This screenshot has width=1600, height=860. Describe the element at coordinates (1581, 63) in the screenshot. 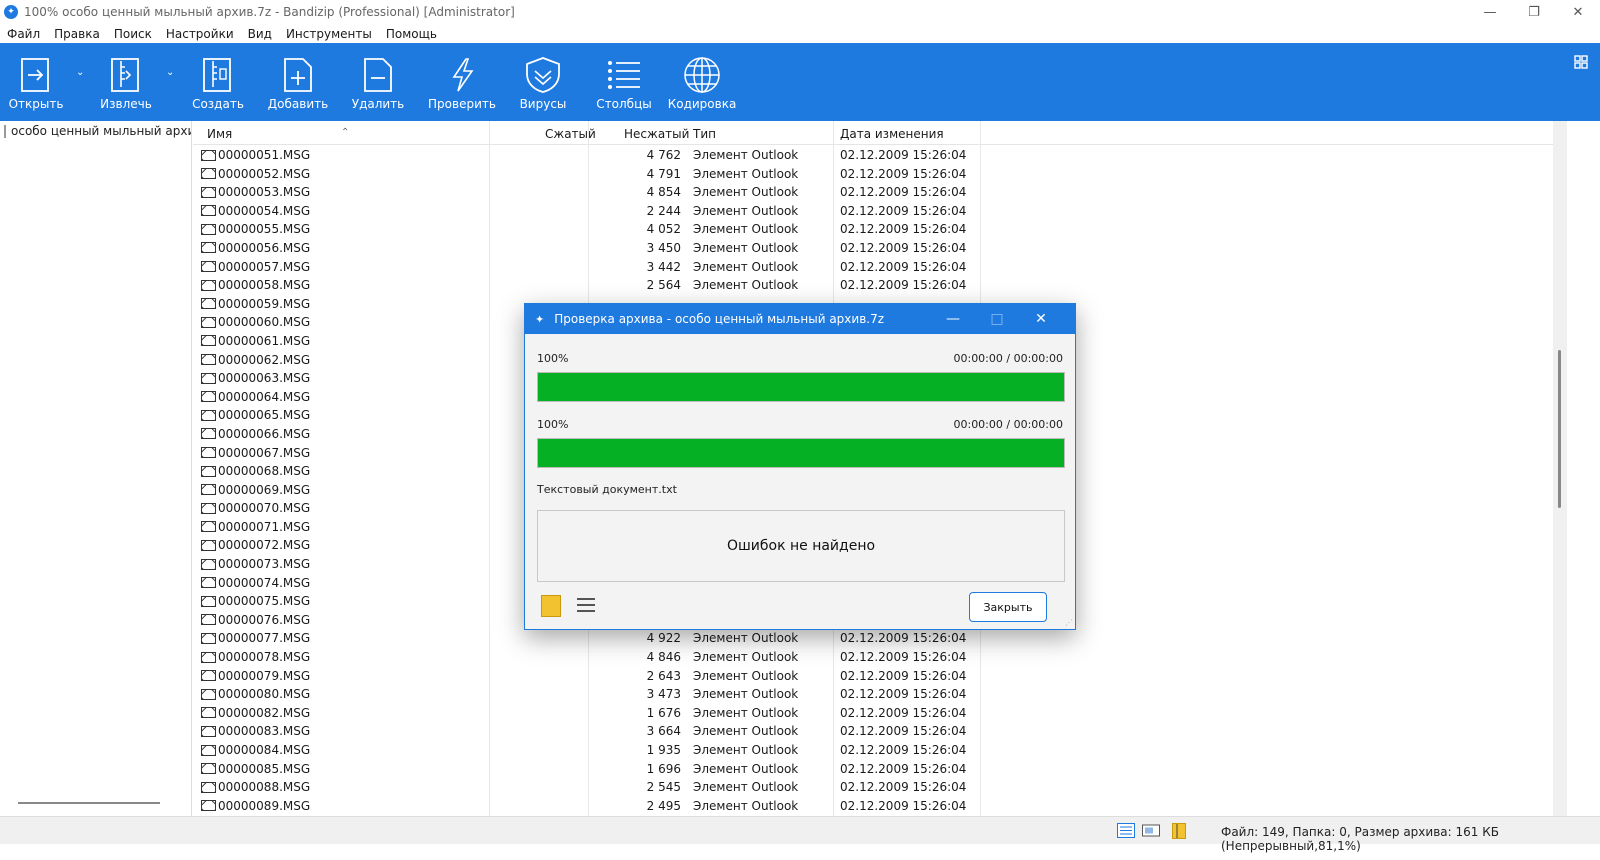

I see `layout-grid-icon` at that location.